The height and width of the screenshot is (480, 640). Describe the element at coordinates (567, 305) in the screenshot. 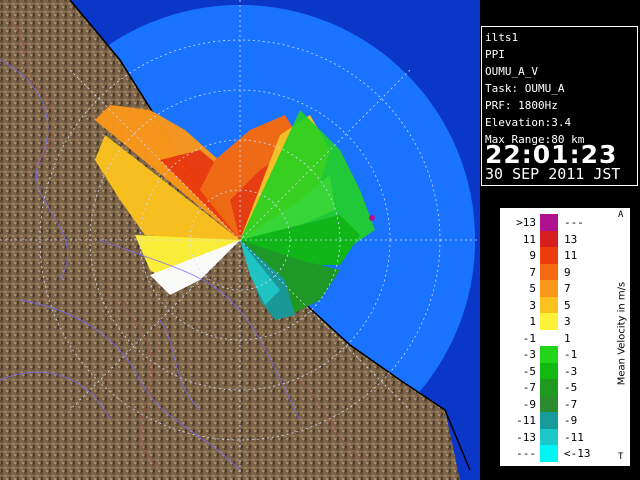

I see `legend-high-label: 5` at that location.